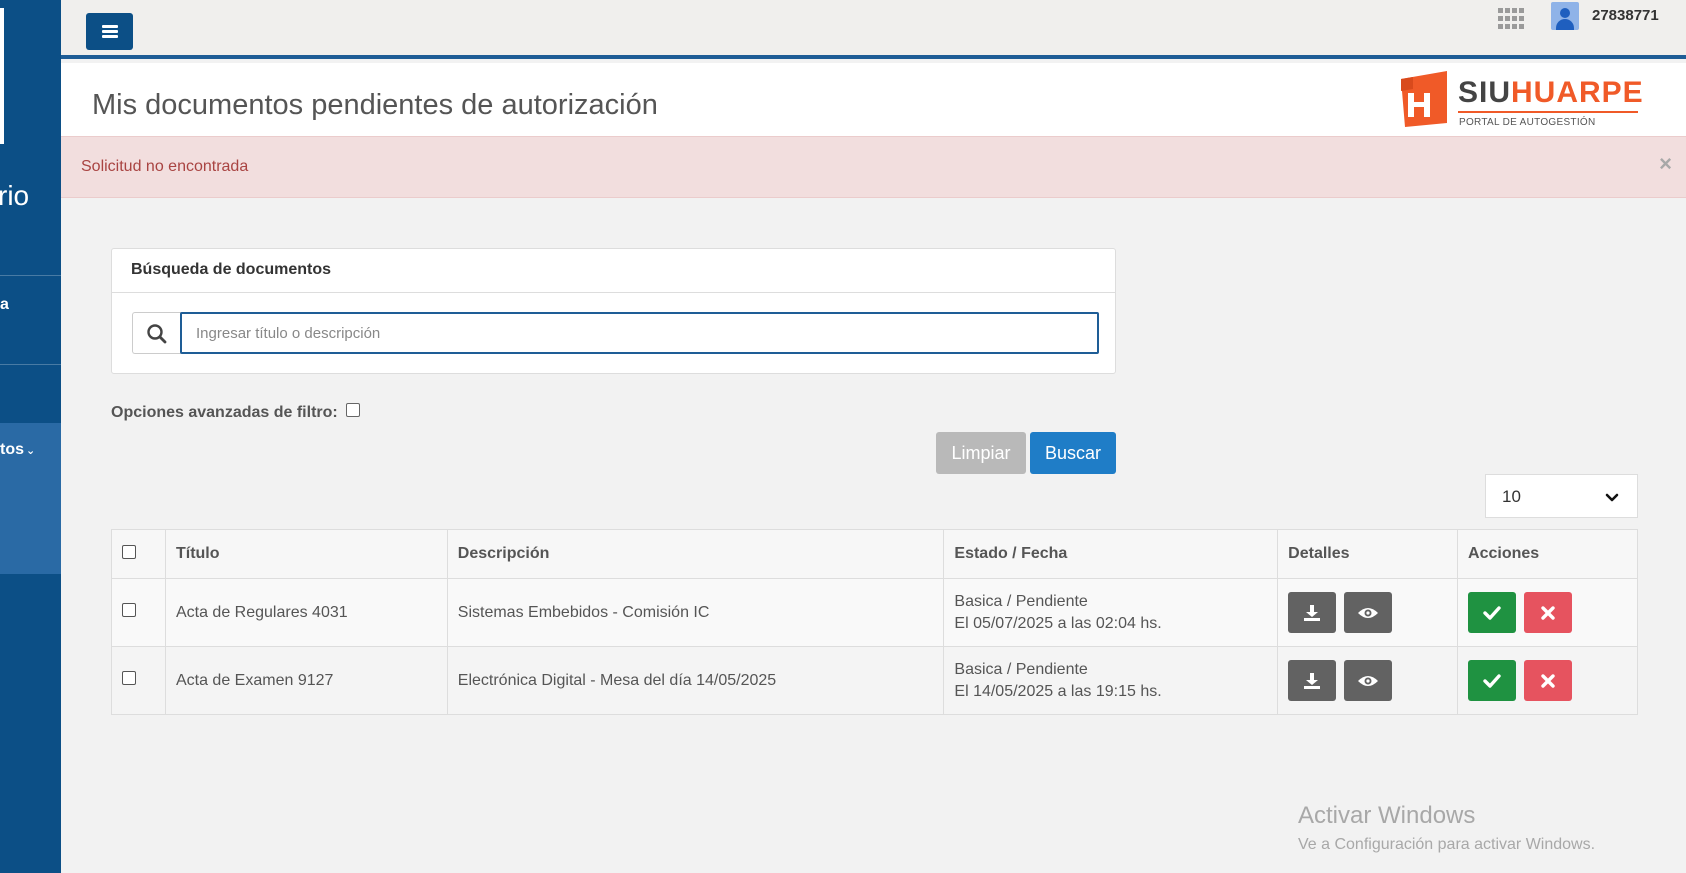 Image resolution: width=1686 pixels, height=873 pixels. Describe the element at coordinates (156, 333) in the screenshot. I see `search-icon` at that location.